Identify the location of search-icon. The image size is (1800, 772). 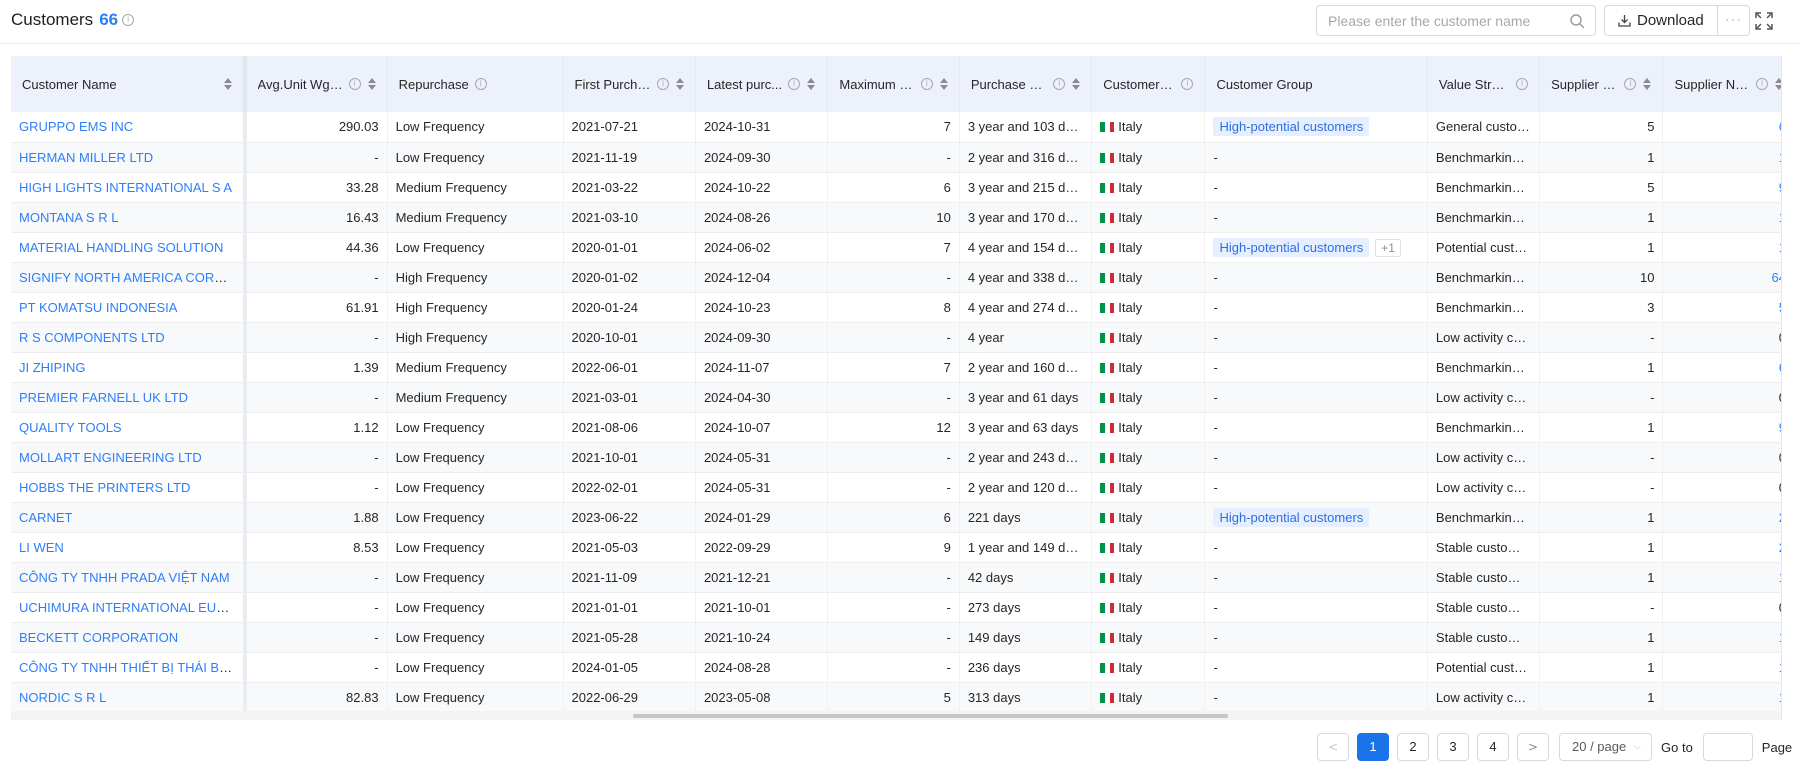
(1577, 21).